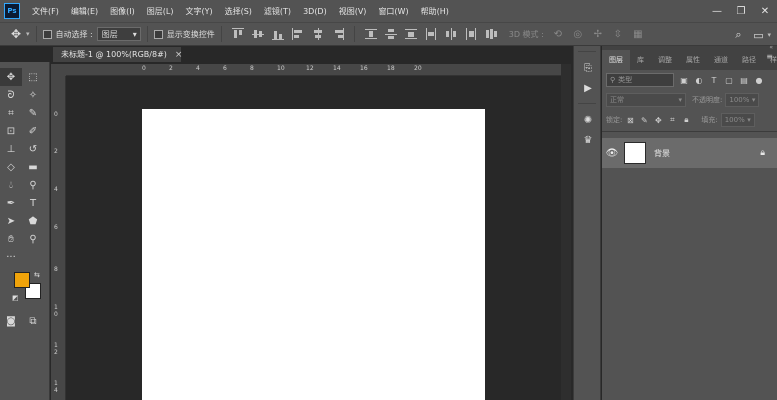 This screenshot has width=777, height=400. Describe the element at coordinates (184, 34) in the screenshot. I see `show-transform-checkbox: 显示变换控件` at that location.